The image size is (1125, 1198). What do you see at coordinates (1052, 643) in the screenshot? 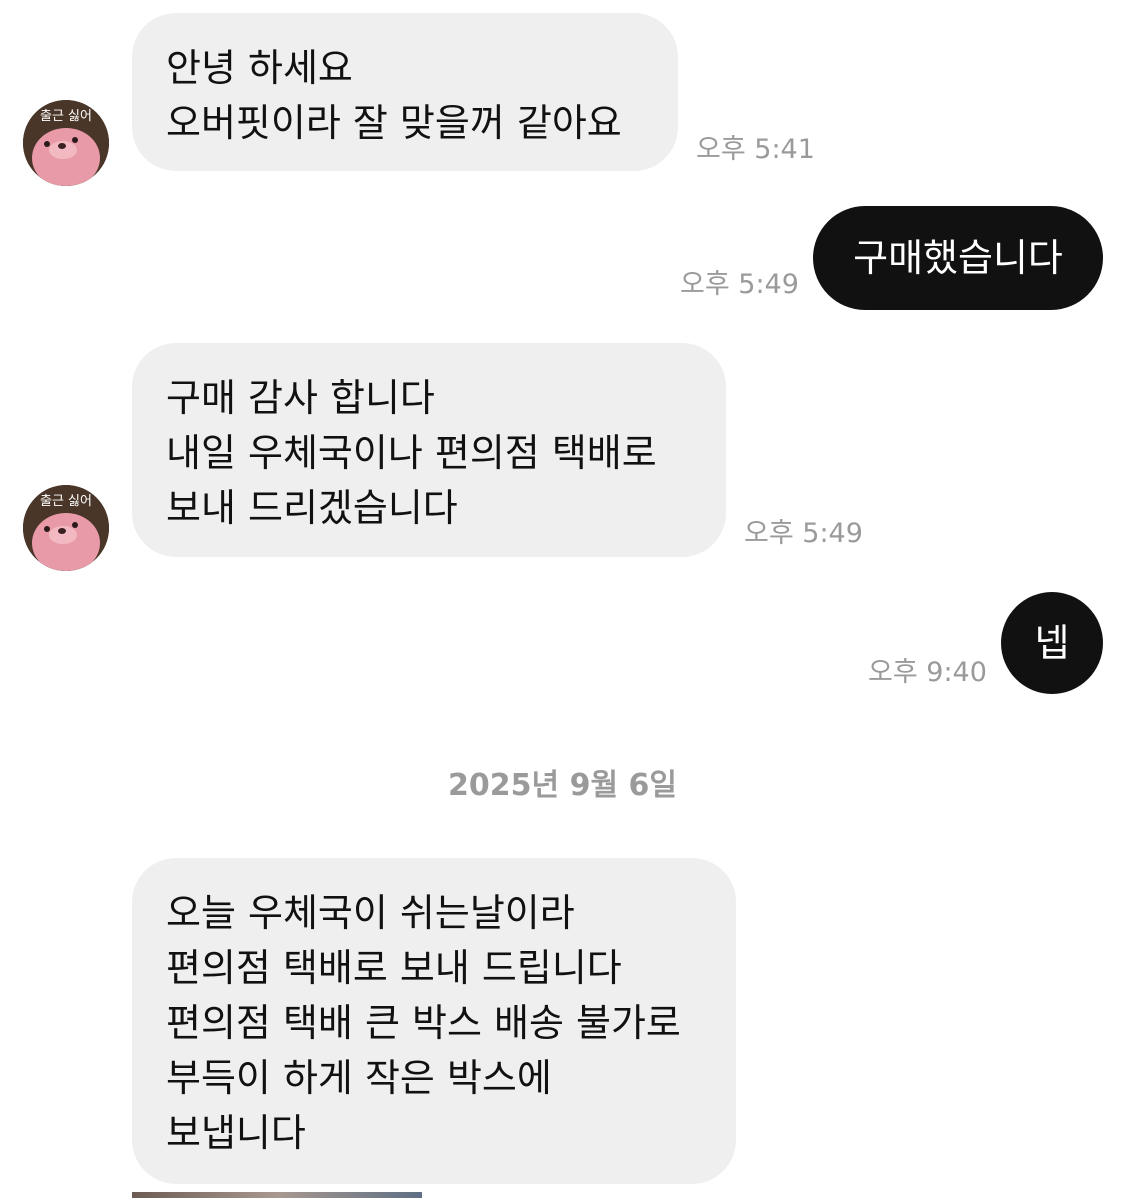
I see `outgoing-message-bubble: 넵` at bounding box center [1052, 643].